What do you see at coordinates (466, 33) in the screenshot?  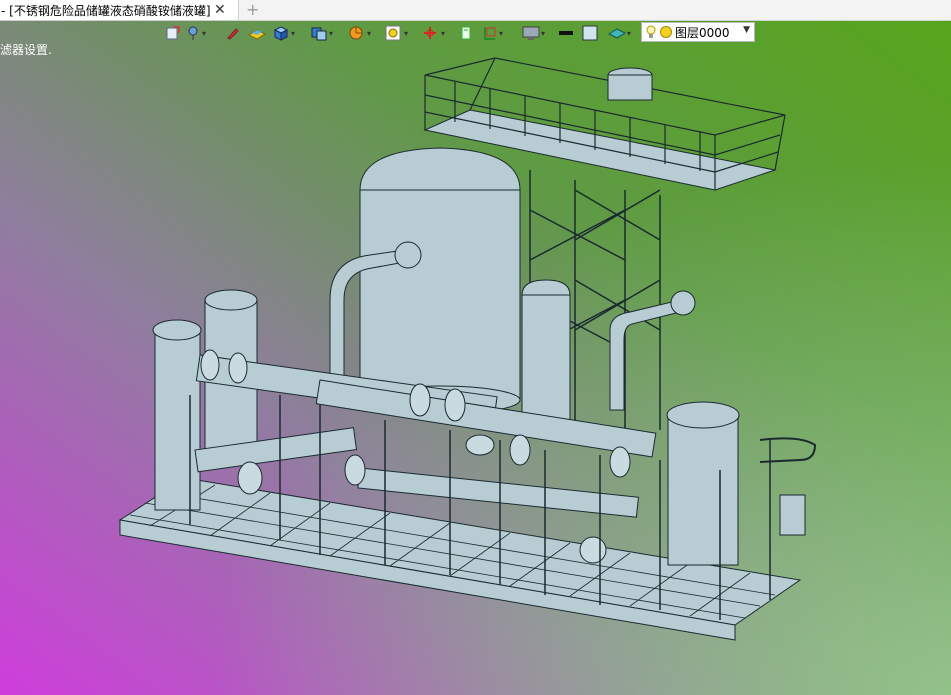 I see `ruler-icon` at bounding box center [466, 33].